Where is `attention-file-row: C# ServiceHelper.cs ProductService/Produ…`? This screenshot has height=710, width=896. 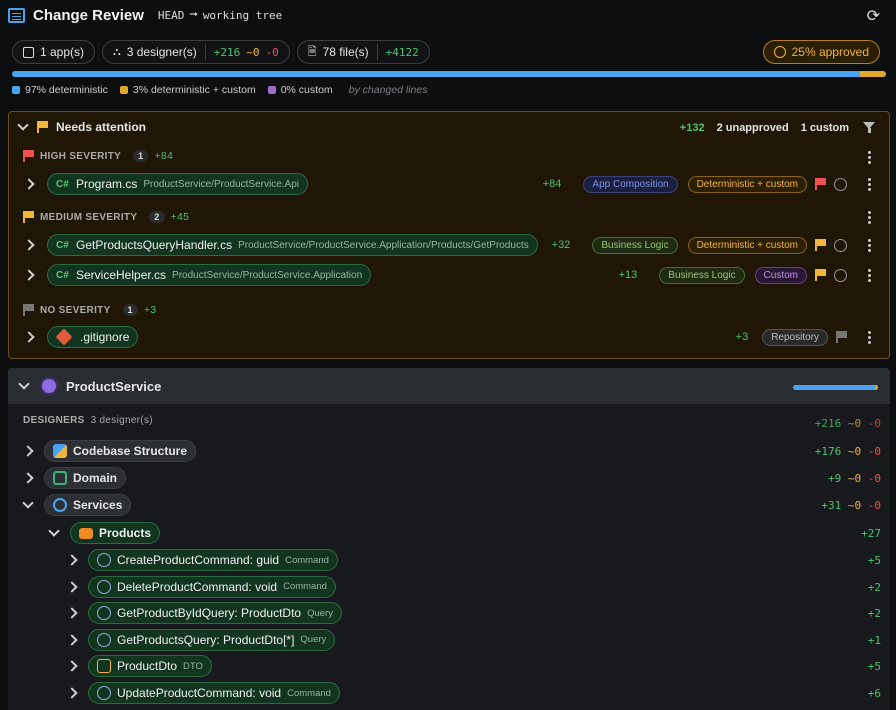
attention-file-row: C# ServiceHelper.cs ProductService/Produ… is located at coordinates (449, 275).